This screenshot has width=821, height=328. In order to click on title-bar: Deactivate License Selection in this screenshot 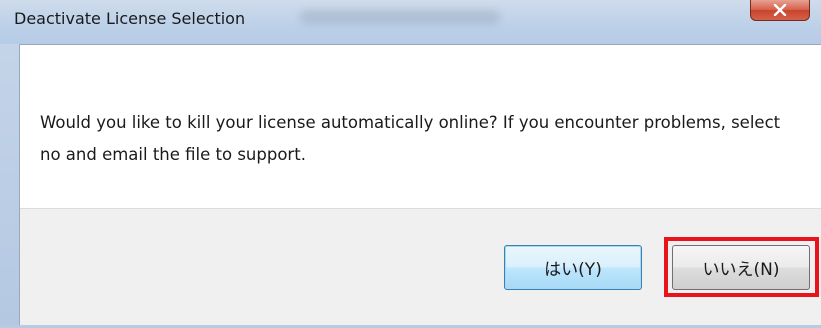, I will do `click(410, 22)`.